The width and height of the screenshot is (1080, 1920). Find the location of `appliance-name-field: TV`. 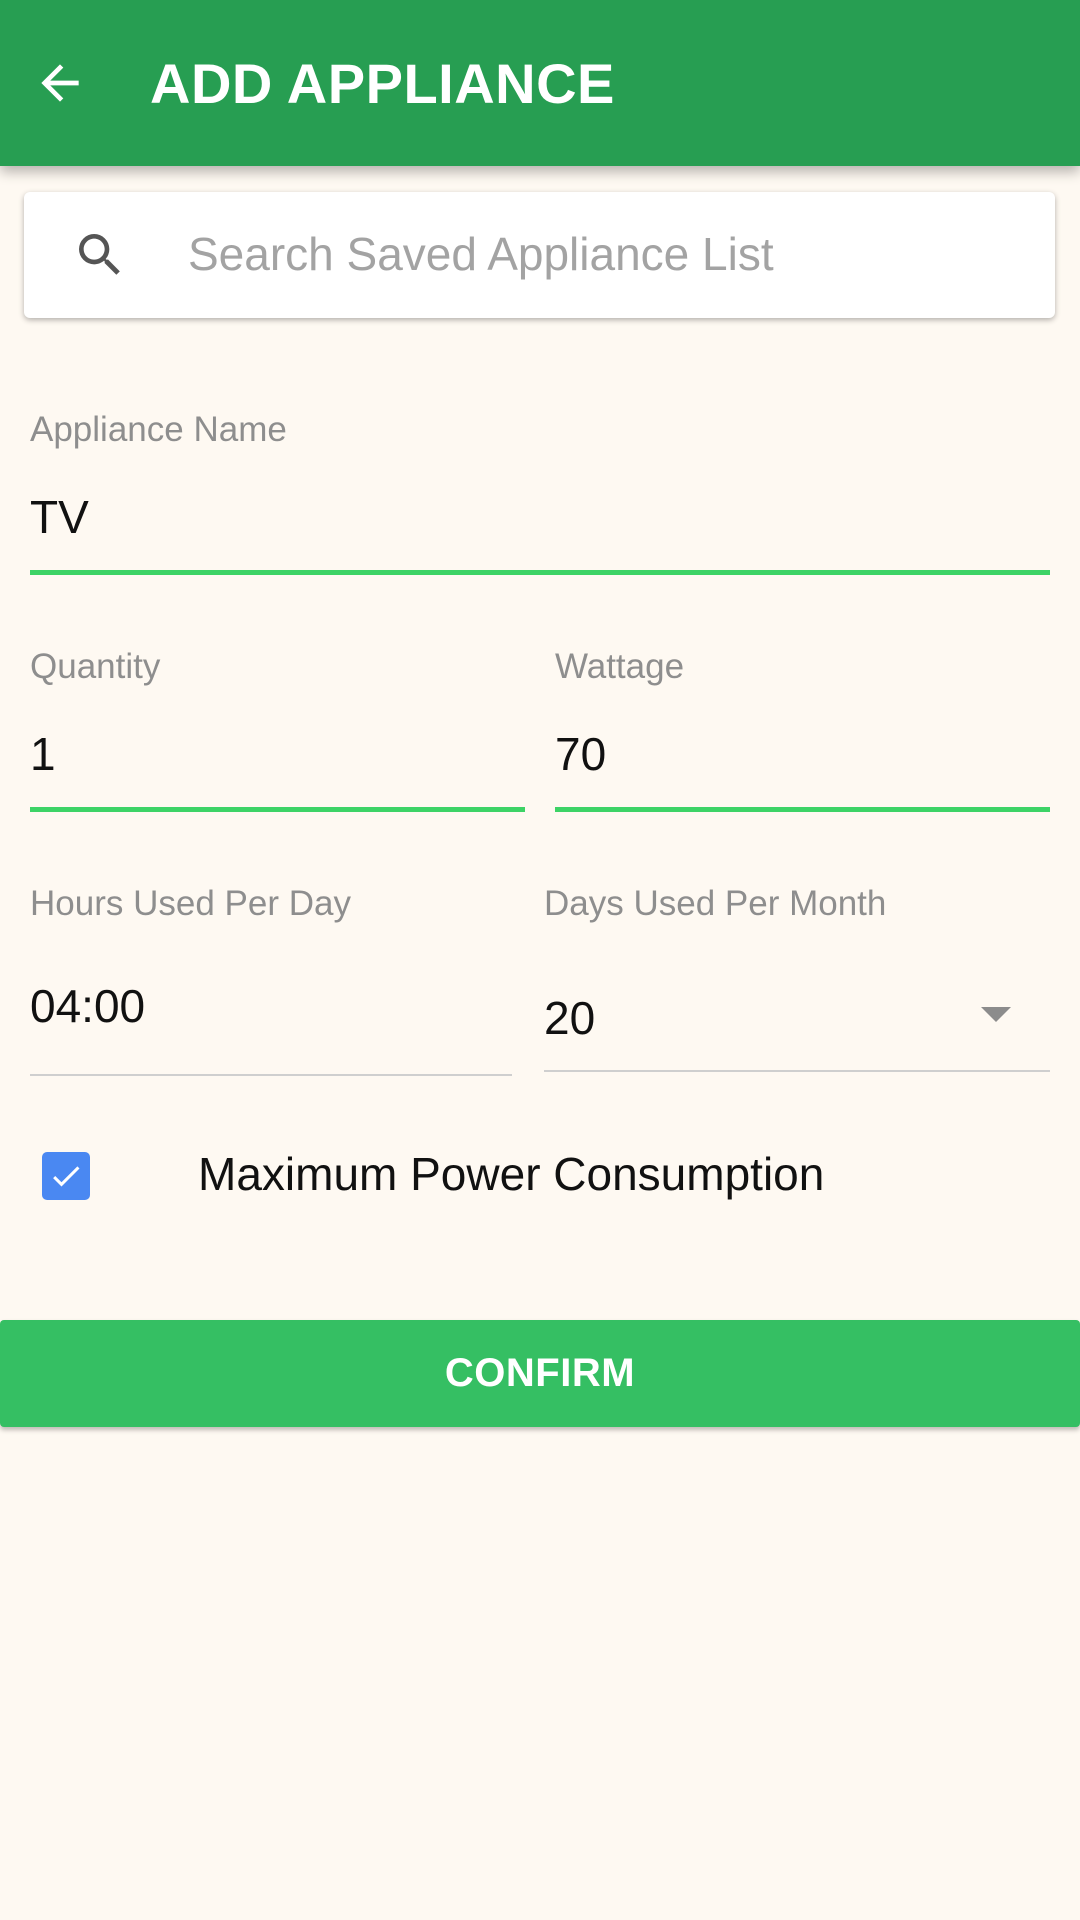

appliance-name-field: TV is located at coordinates (59, 517).